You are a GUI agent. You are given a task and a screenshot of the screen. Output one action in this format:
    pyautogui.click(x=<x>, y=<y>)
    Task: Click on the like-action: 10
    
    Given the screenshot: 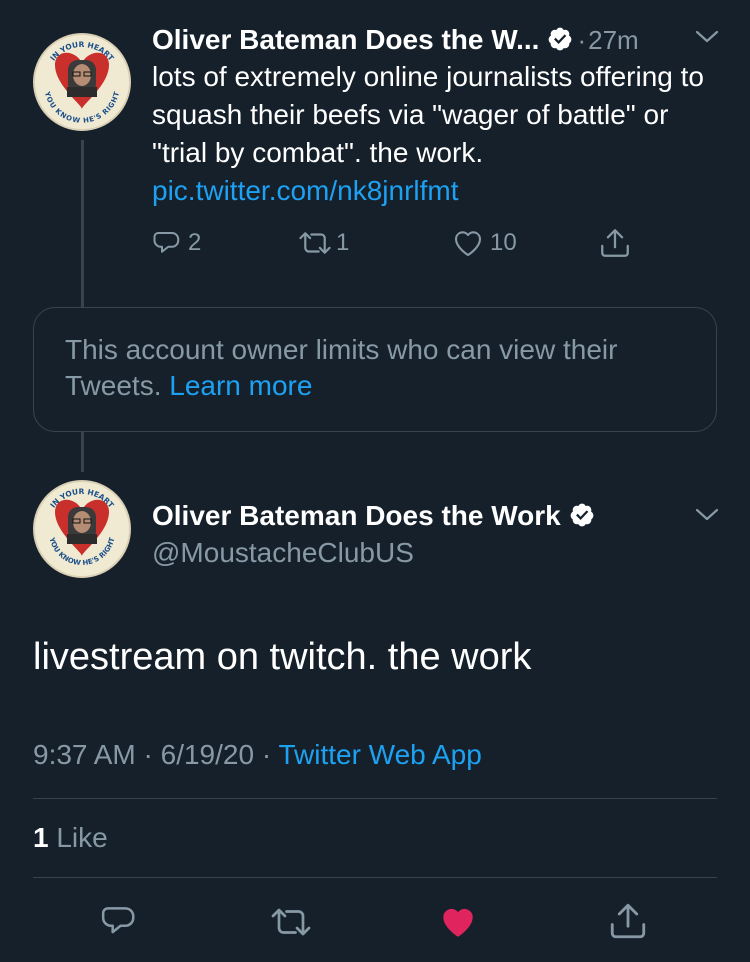 What is the action you would take?
    pyautogui.click(x=484, y=243)
    